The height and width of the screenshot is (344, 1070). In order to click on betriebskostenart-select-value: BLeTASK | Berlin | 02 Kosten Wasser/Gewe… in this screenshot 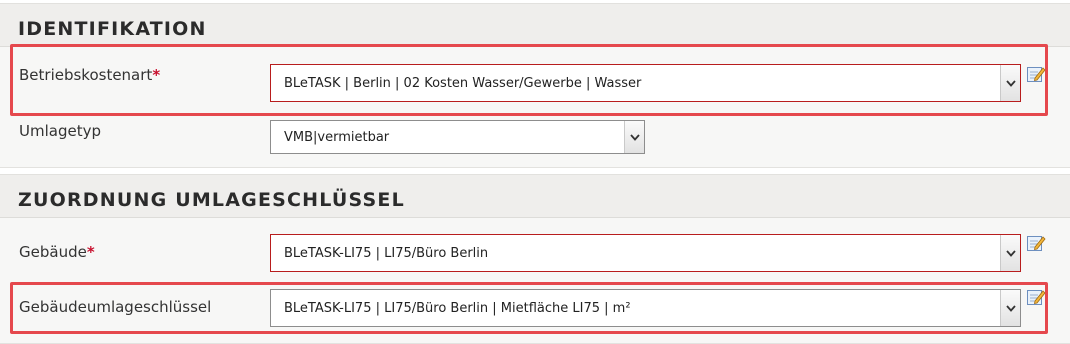, I will do `click(463, 83)`.